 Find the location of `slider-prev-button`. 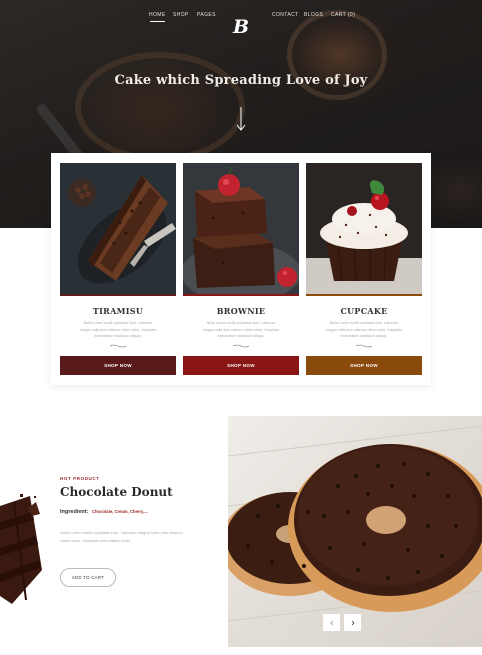

slider-prev-button is located at coordinates (331, 622).